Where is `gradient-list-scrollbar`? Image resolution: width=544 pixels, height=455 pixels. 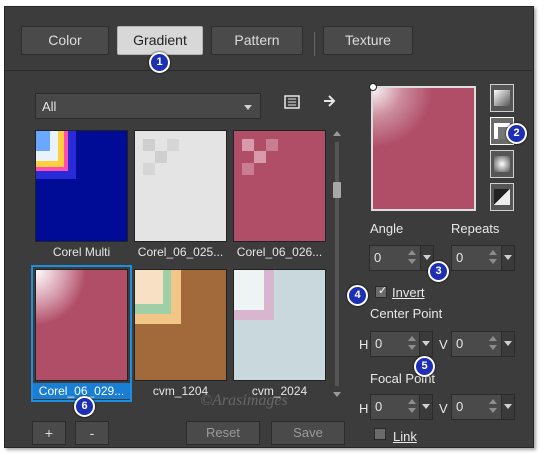 gradient-list-scrollbar is located at coordinates (337, 264).